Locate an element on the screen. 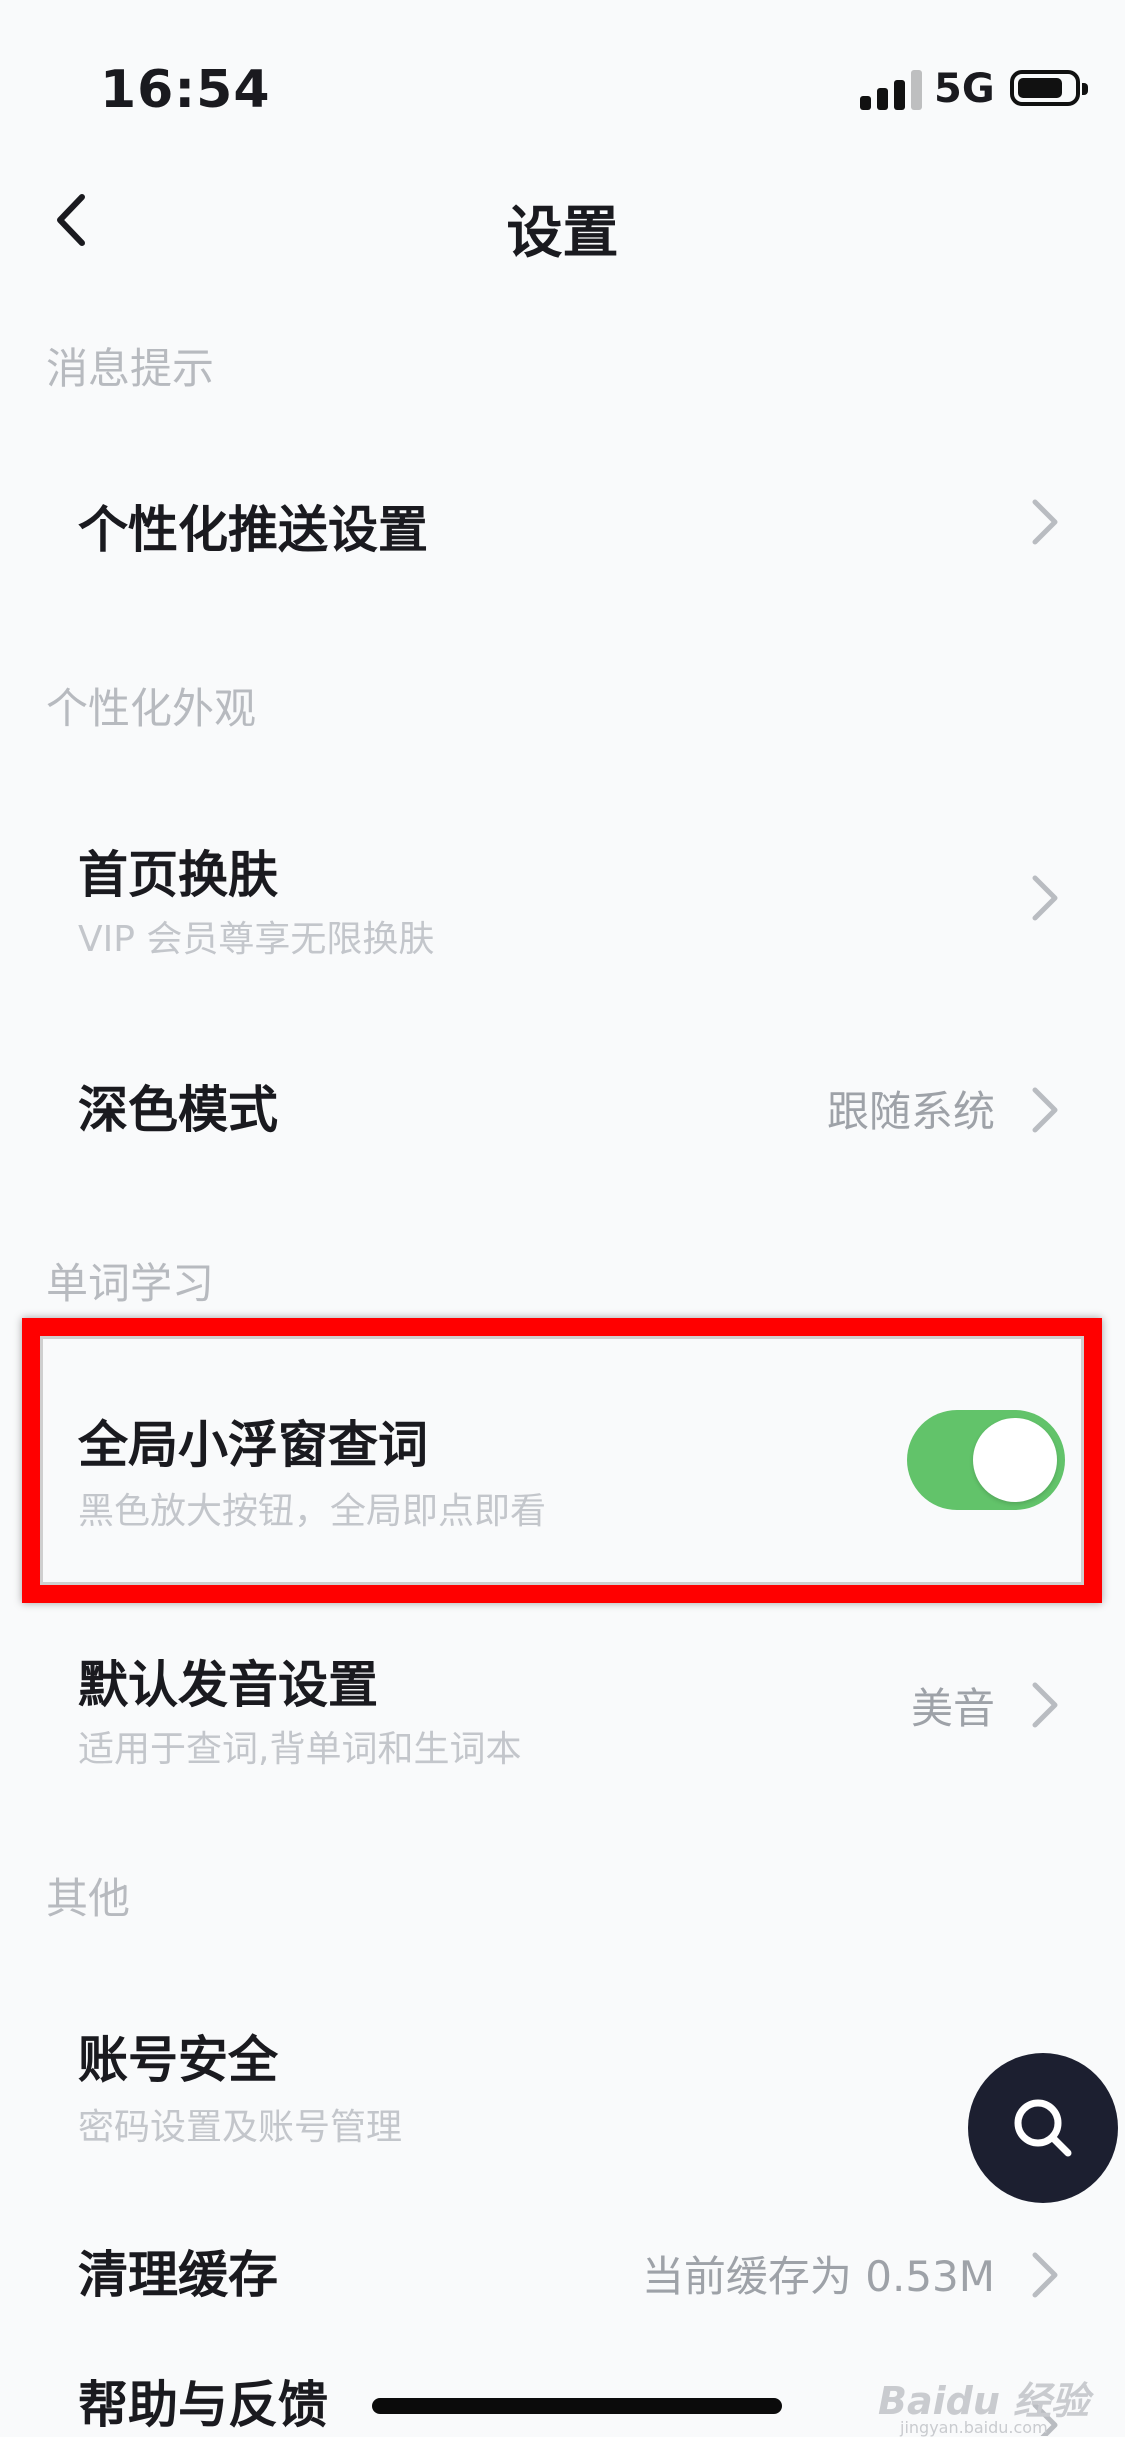 This screenshot has width=1125, height=2437. float-lookup-toggle is located at coordinates (986, 1460).